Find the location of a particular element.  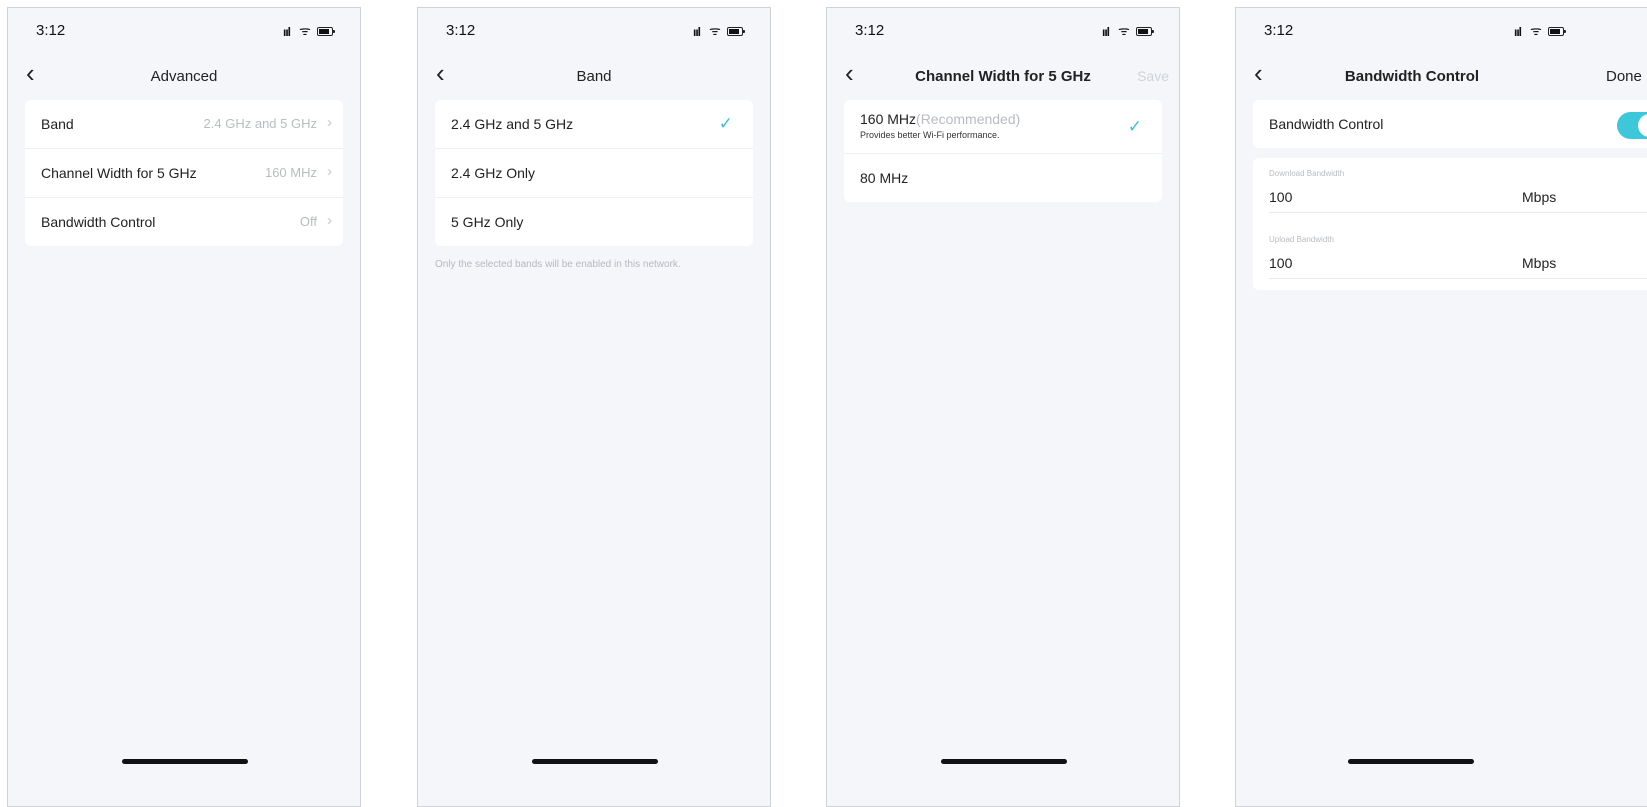

nav-bar: ‹ Band is located at coordinates (594, 75).